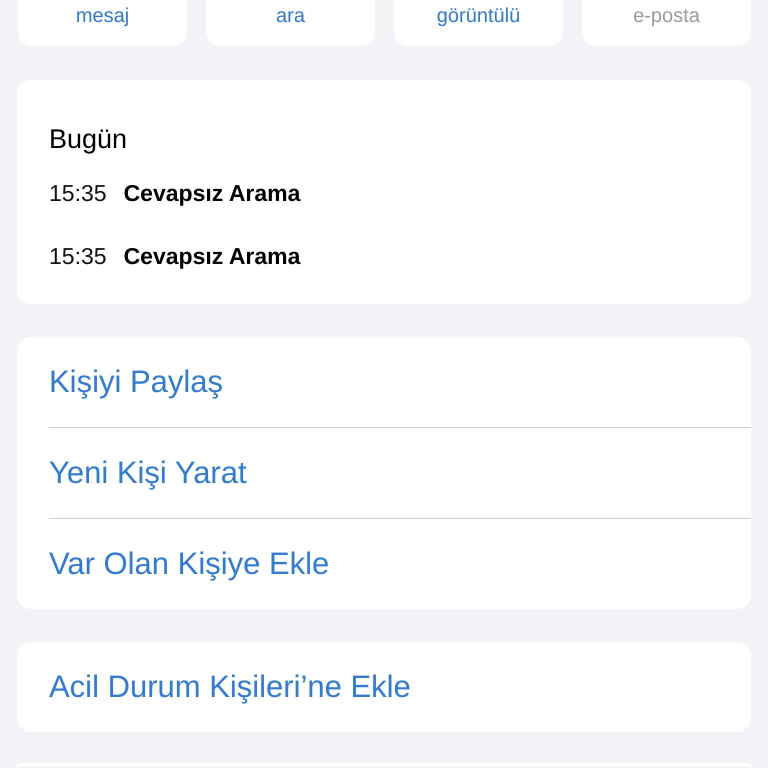 This screenshot has width=768, height=768. I want to click on option-link: Acil Durum Kişileri’ne Ekle, so click(400, 687).